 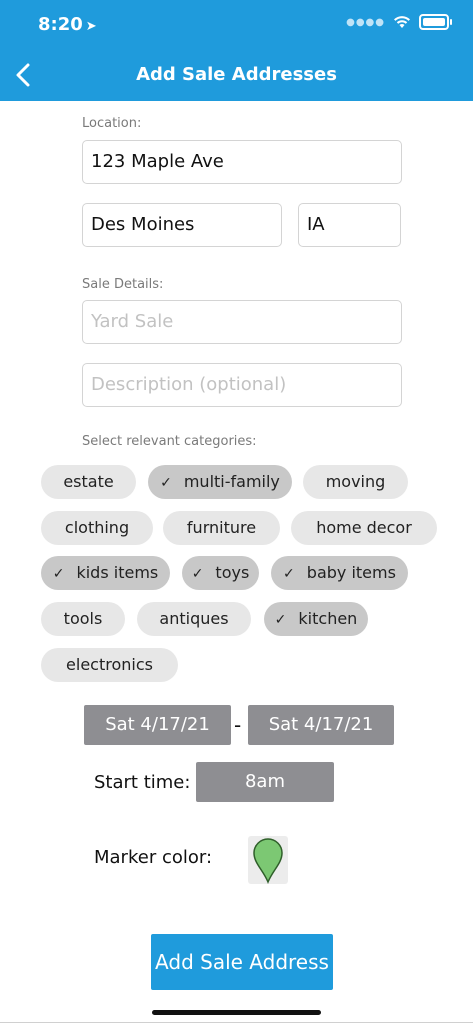 I want to click on category-chip-home-decor: home decor, so click(x=364, y=528).